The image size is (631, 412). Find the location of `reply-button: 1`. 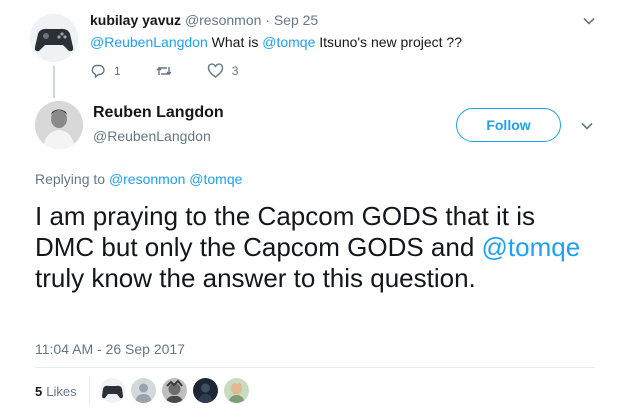

reply-button: 1 is located at coordinates (105, 71).